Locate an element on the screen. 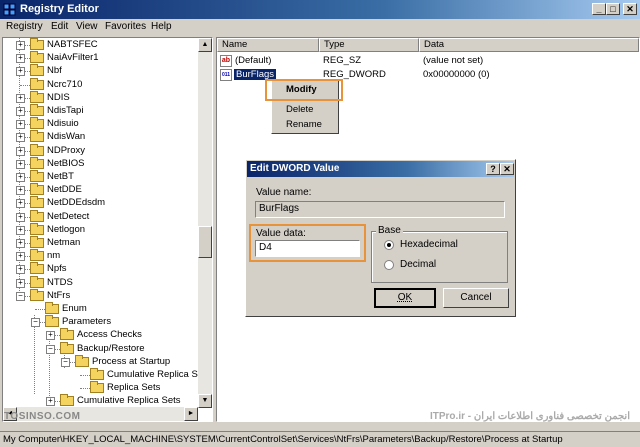 The image size is (640, 447). menu-help: Help is located at coordinates (161, 26).